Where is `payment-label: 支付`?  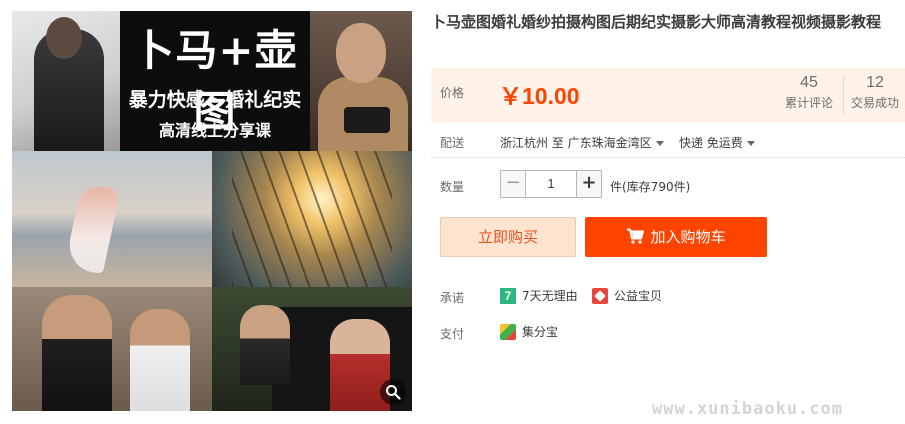 payment-label: 支付 is located at coordinates (452, 334).